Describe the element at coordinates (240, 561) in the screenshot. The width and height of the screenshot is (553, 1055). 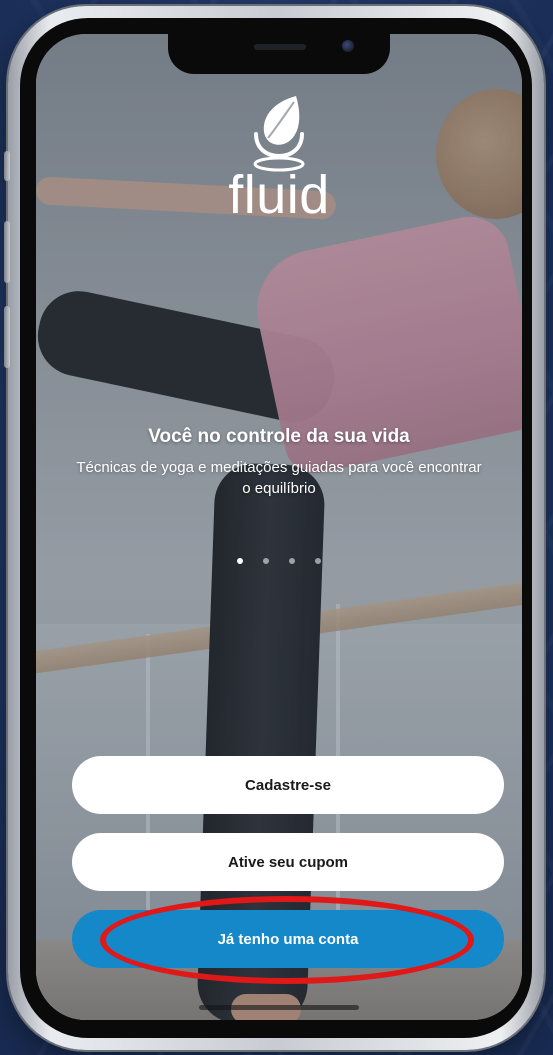
I see `page-dot-active` at that location.